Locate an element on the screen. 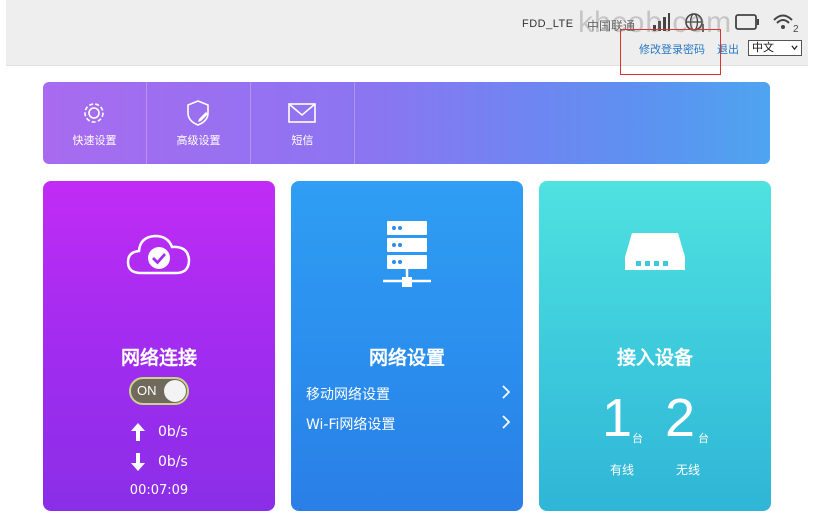 The width and height of the screenshot is (821, 511). network-settings-title: 网络设置 is located at coordinates (406, 358).